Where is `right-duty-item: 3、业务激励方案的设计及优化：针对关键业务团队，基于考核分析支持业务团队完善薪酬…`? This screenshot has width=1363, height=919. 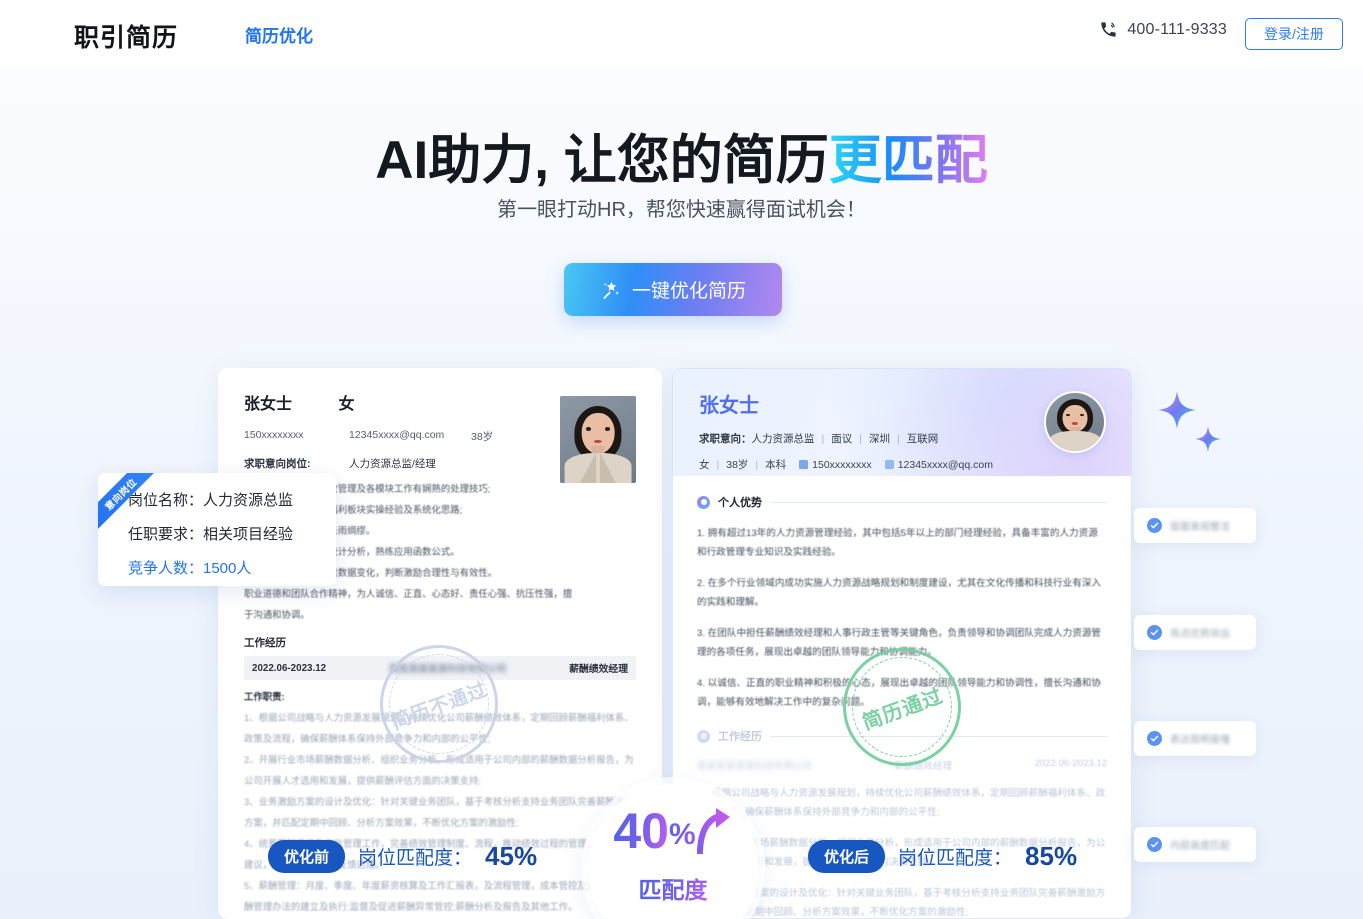
right-duty-item: 3、业务激励方案的设计及优化：针对关键业务团队，基于考核分析支持业务团队完善薪酬… is located at coordinates (901, 903).